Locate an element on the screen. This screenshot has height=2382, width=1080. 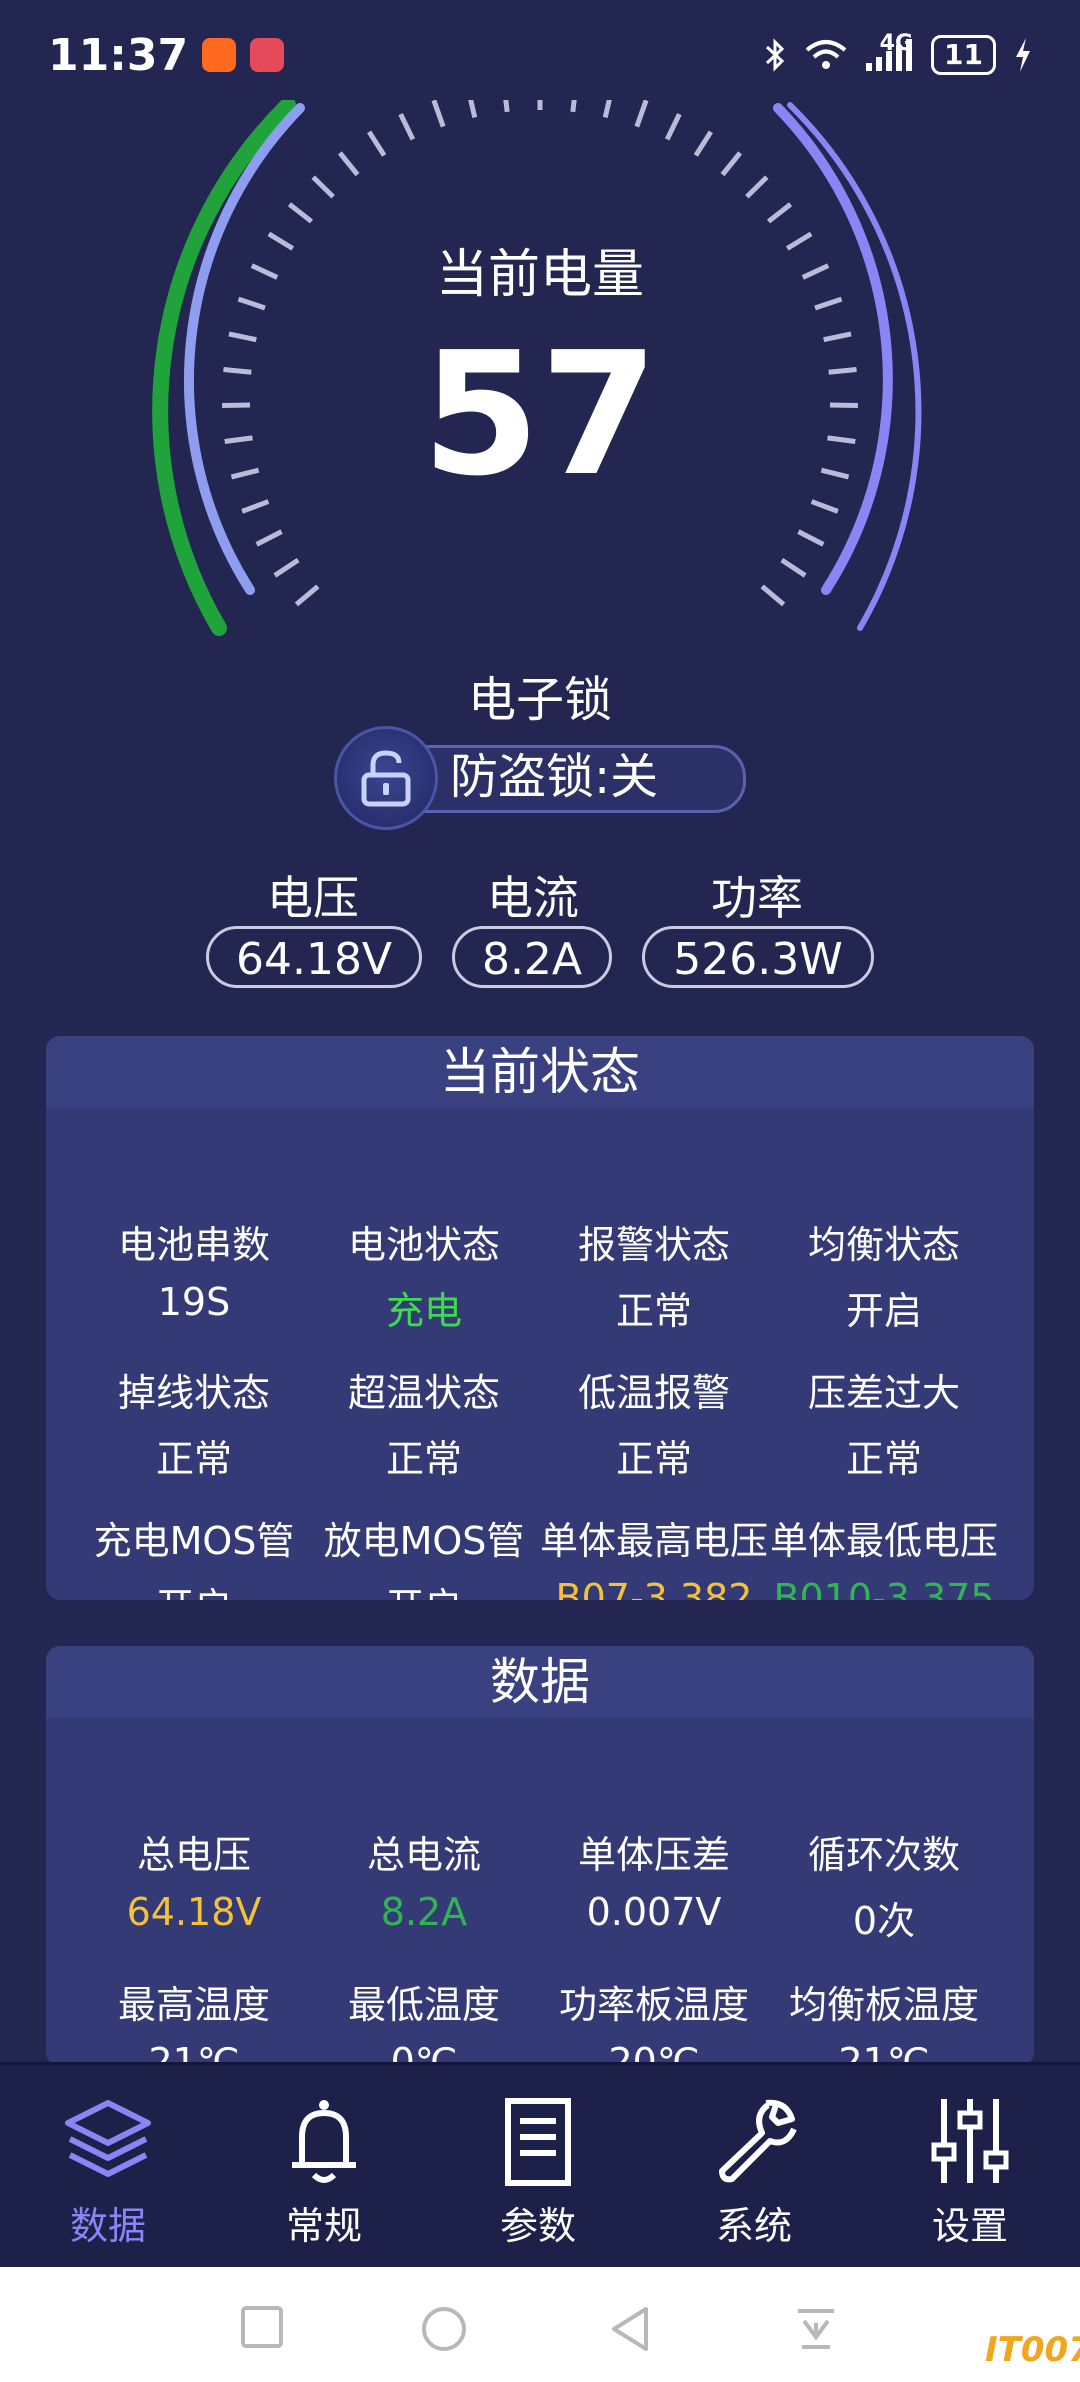
data-item-label: 总电压 is located at coordinates (193, 1855).